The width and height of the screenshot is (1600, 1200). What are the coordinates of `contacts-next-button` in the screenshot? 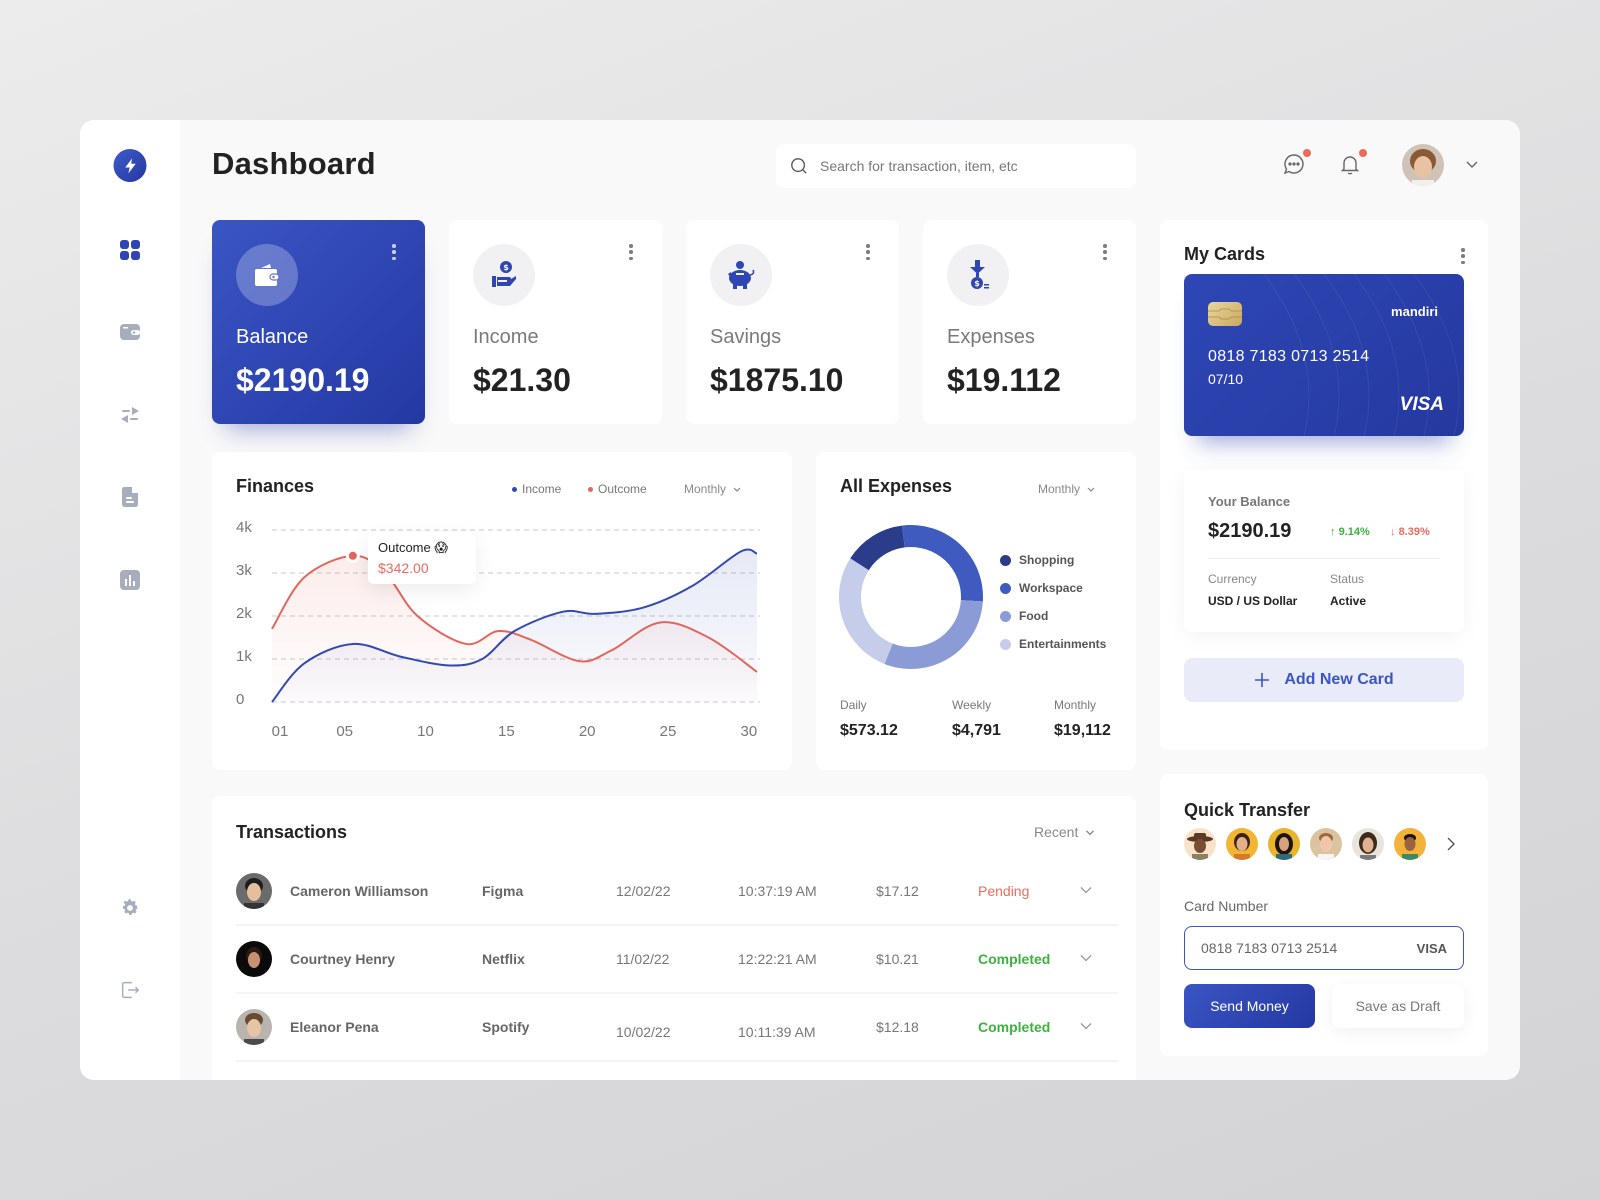 It's located at (1451, 846).